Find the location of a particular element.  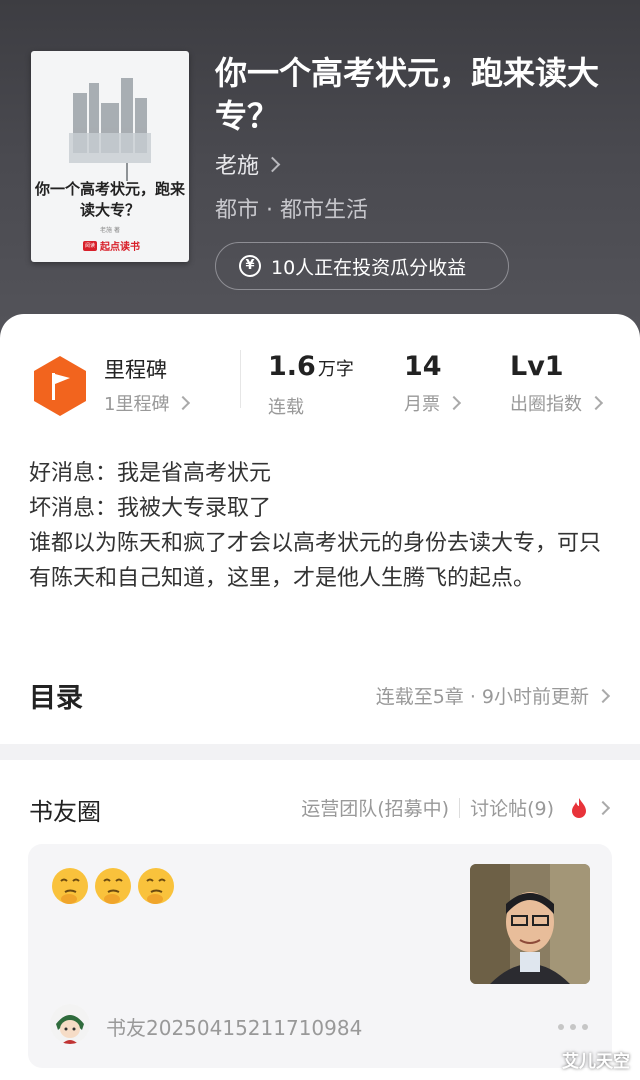

reach-index-stat: Lv1 出圈指数 is located at coordinates (557, 383).